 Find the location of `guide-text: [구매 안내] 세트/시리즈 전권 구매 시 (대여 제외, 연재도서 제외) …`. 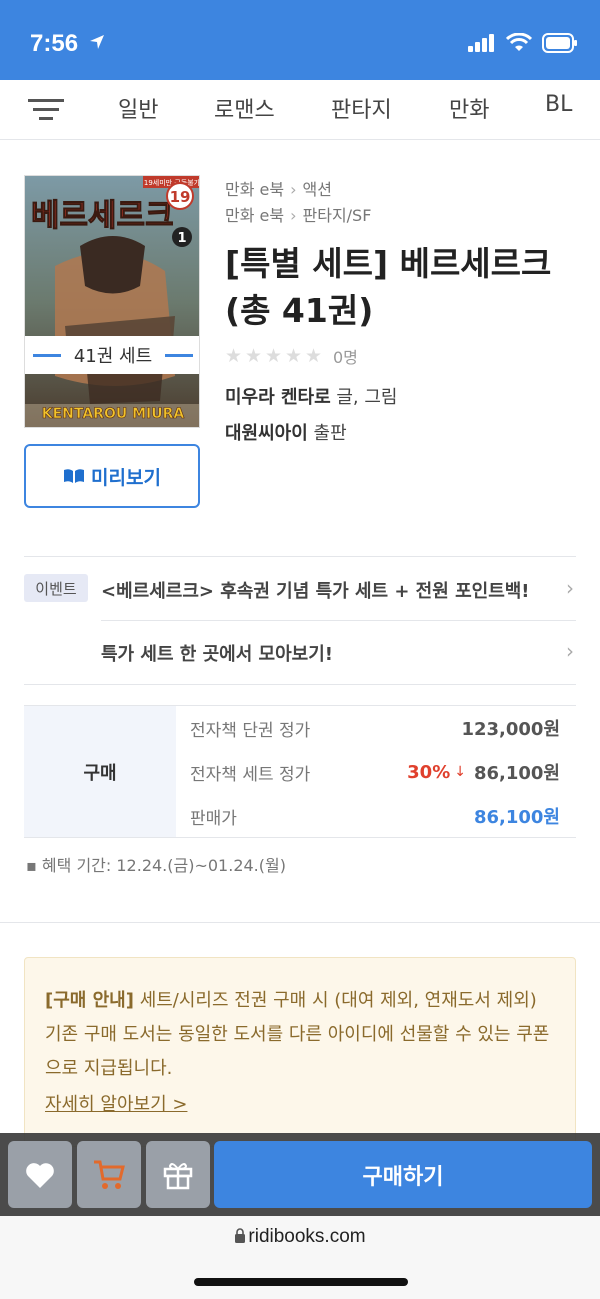

guide-text: [구매 안내] 세트/시리즈 전권 구매 시 (대여 제외, 연재도서 제외) … is located at coordinates (300, 1035).